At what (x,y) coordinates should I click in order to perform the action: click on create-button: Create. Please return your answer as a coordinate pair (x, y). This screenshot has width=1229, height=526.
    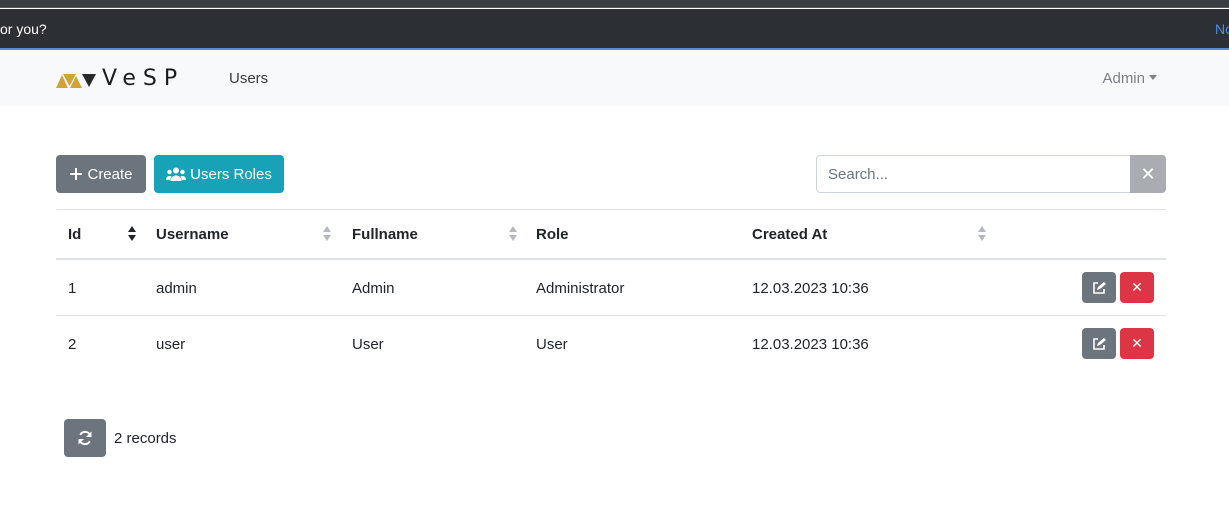
    Looking at the image, I should click on (101, 174).